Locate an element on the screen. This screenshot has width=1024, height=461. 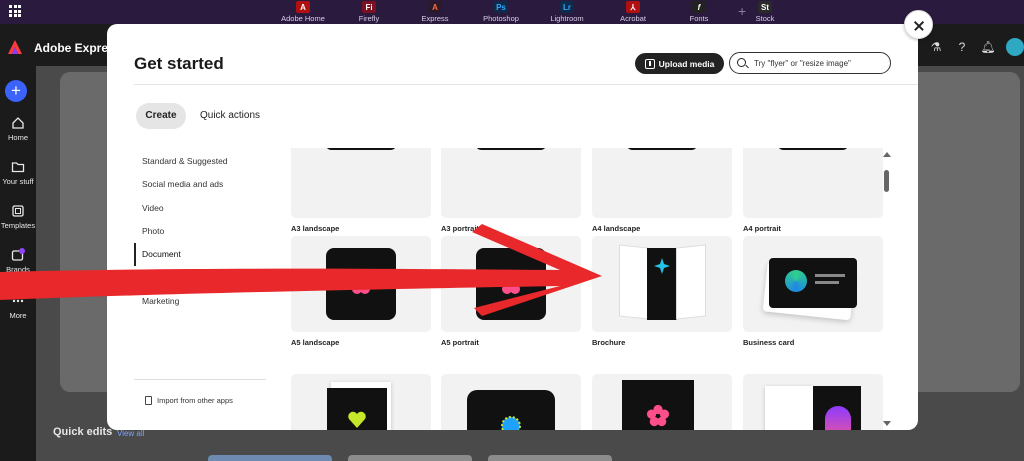
app-fonts: f Fonts is located at coordinates (699, 12).